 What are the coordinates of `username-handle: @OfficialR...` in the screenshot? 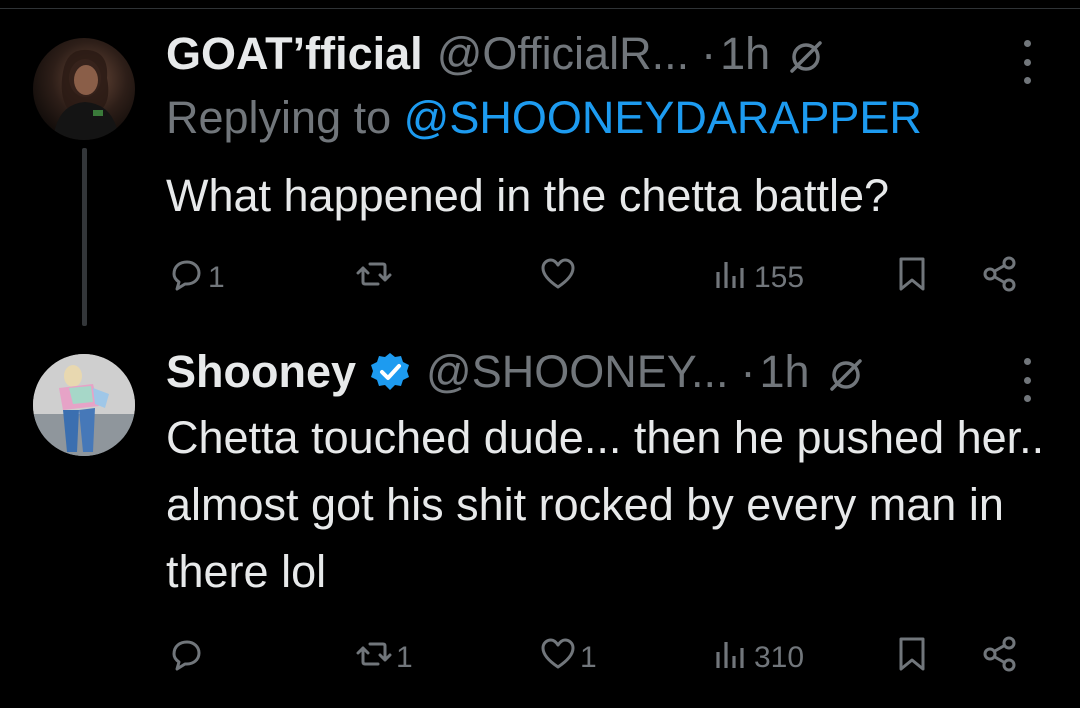 It's located at (563, 54).